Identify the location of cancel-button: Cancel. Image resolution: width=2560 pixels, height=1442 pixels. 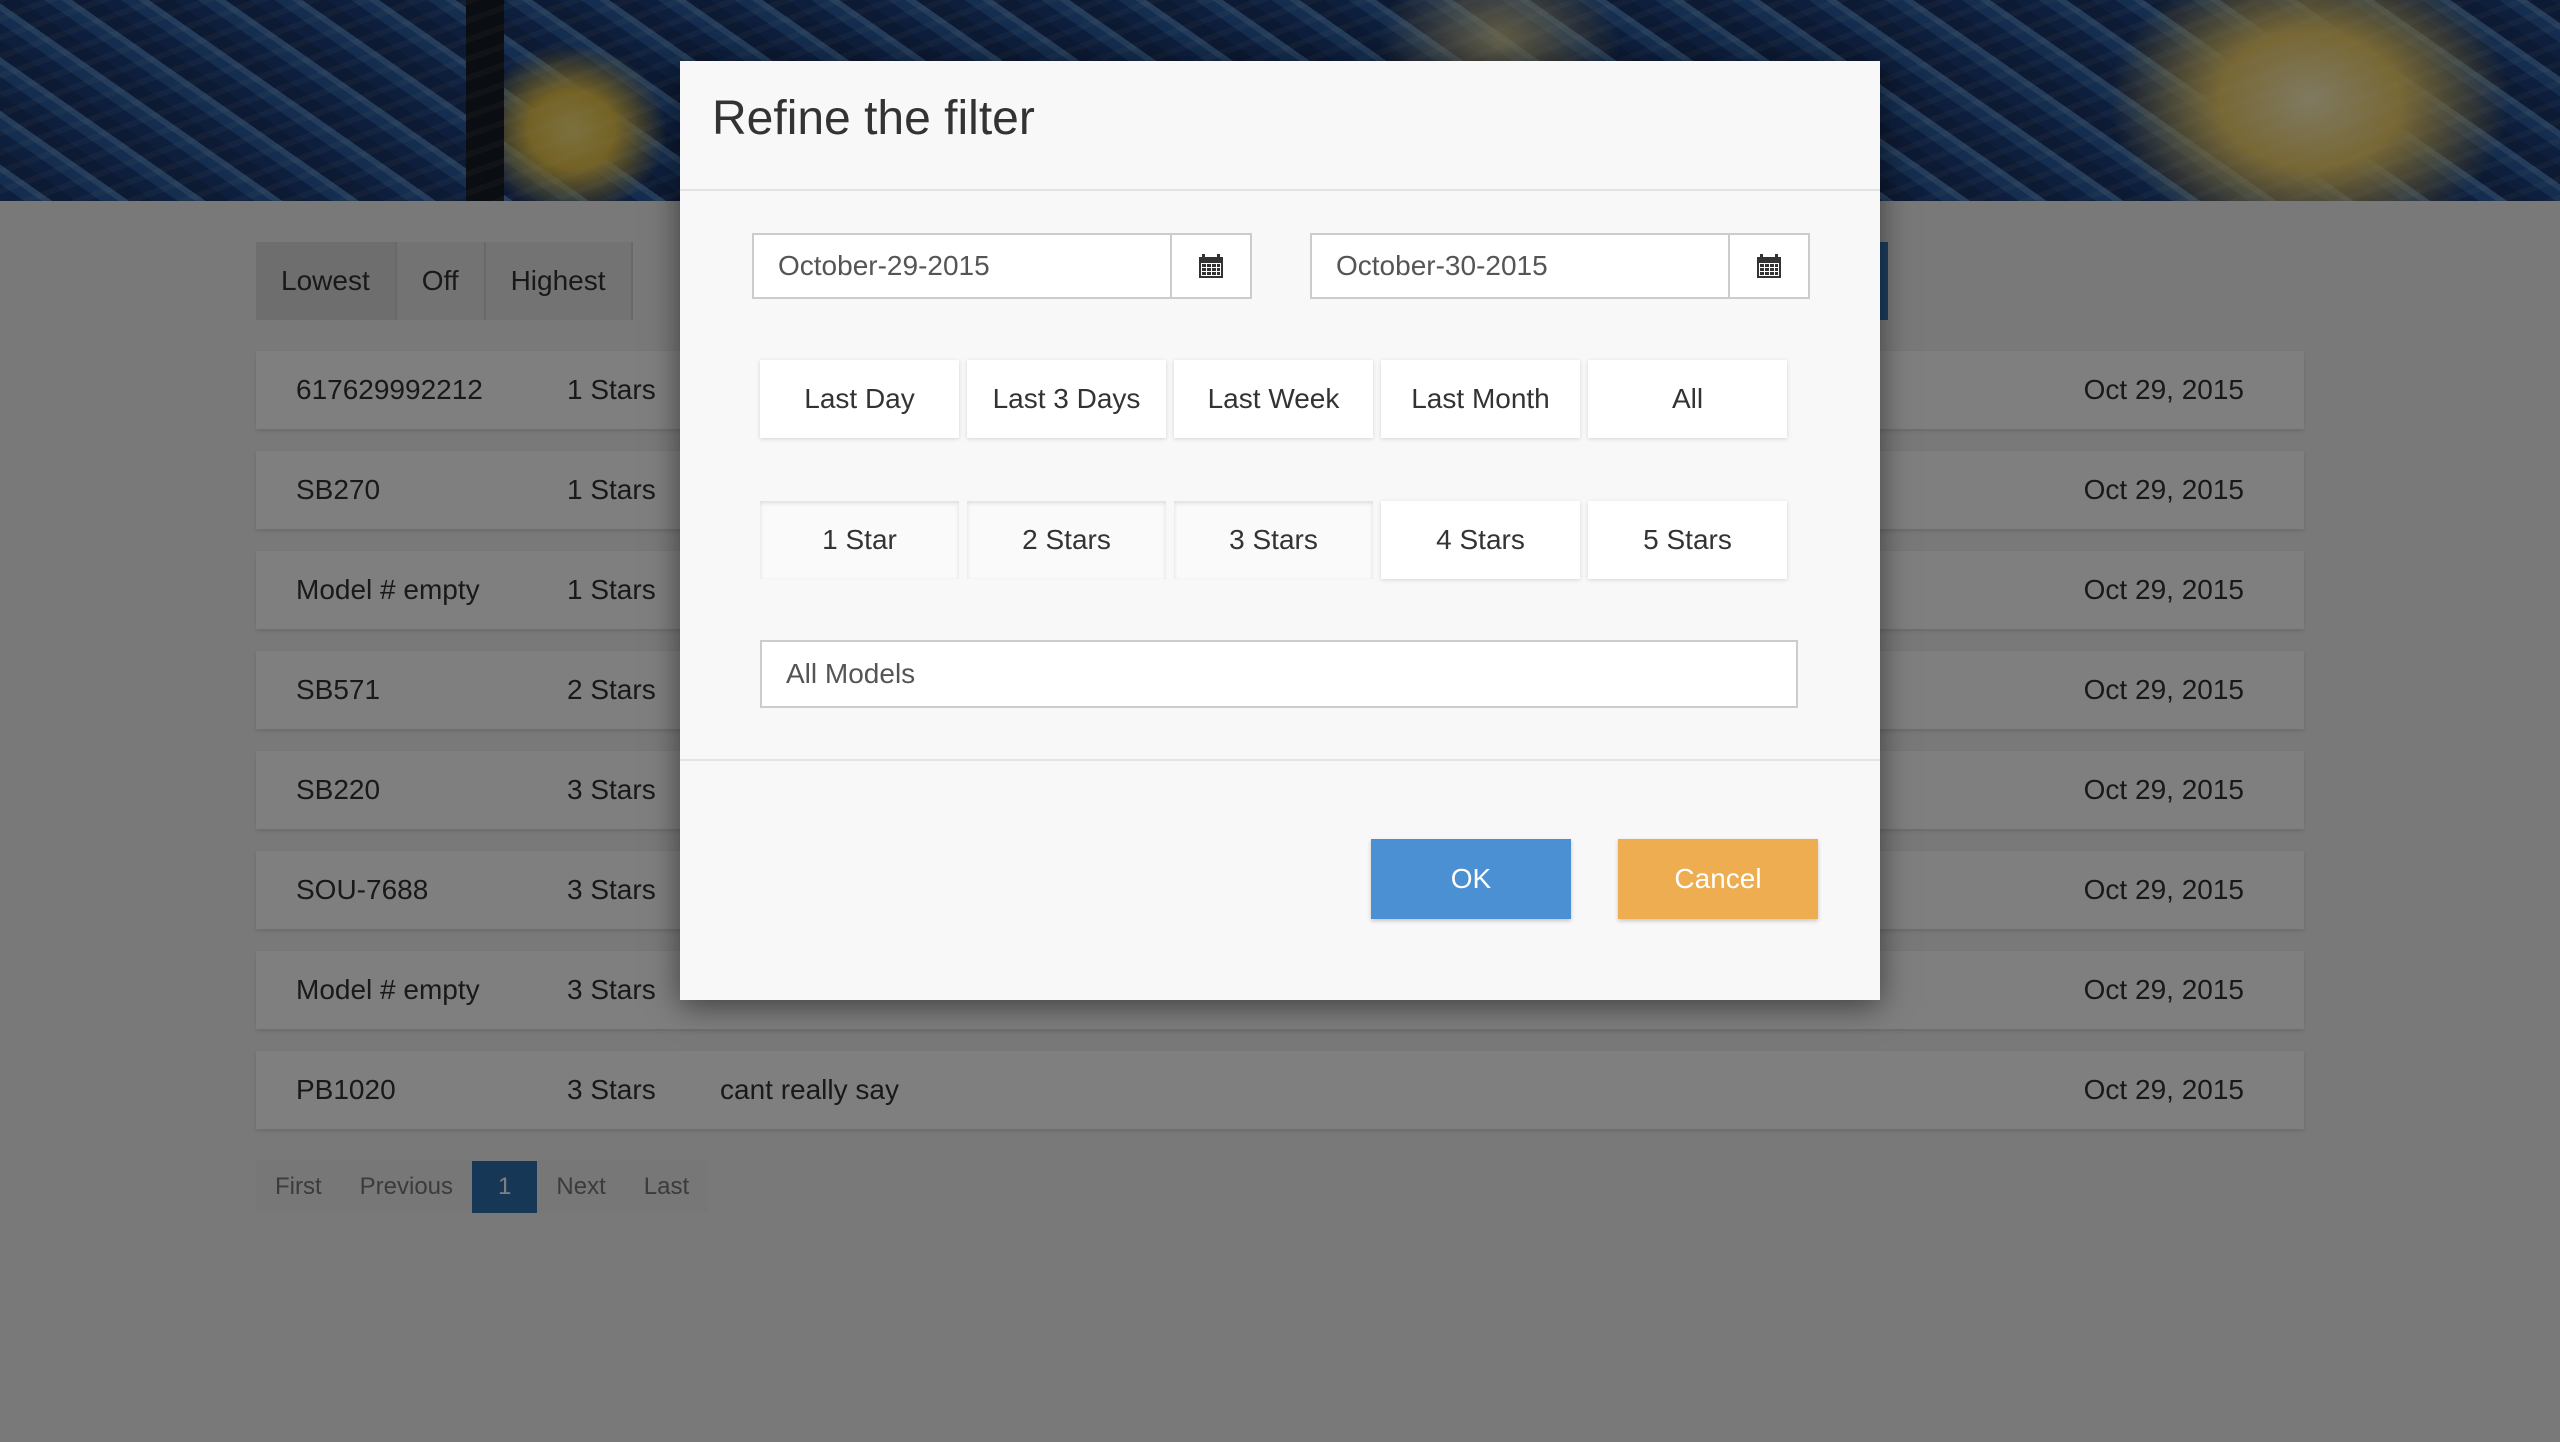
(1718, 879).